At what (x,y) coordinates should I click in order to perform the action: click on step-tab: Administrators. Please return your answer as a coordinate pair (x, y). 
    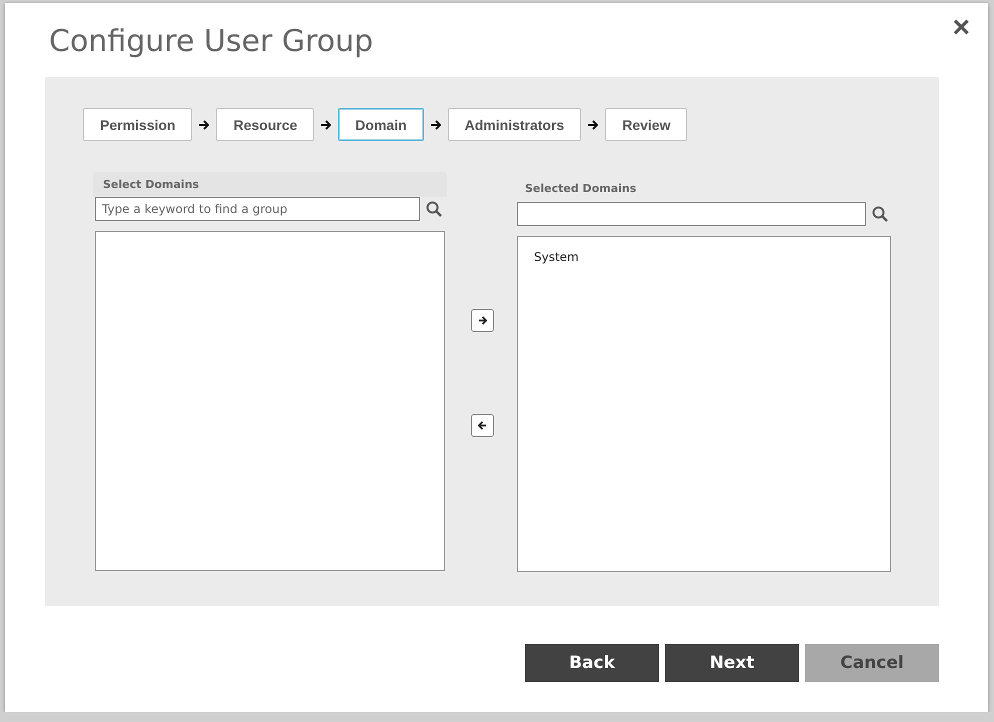
    Looking at the image, I should click on (515, 124).